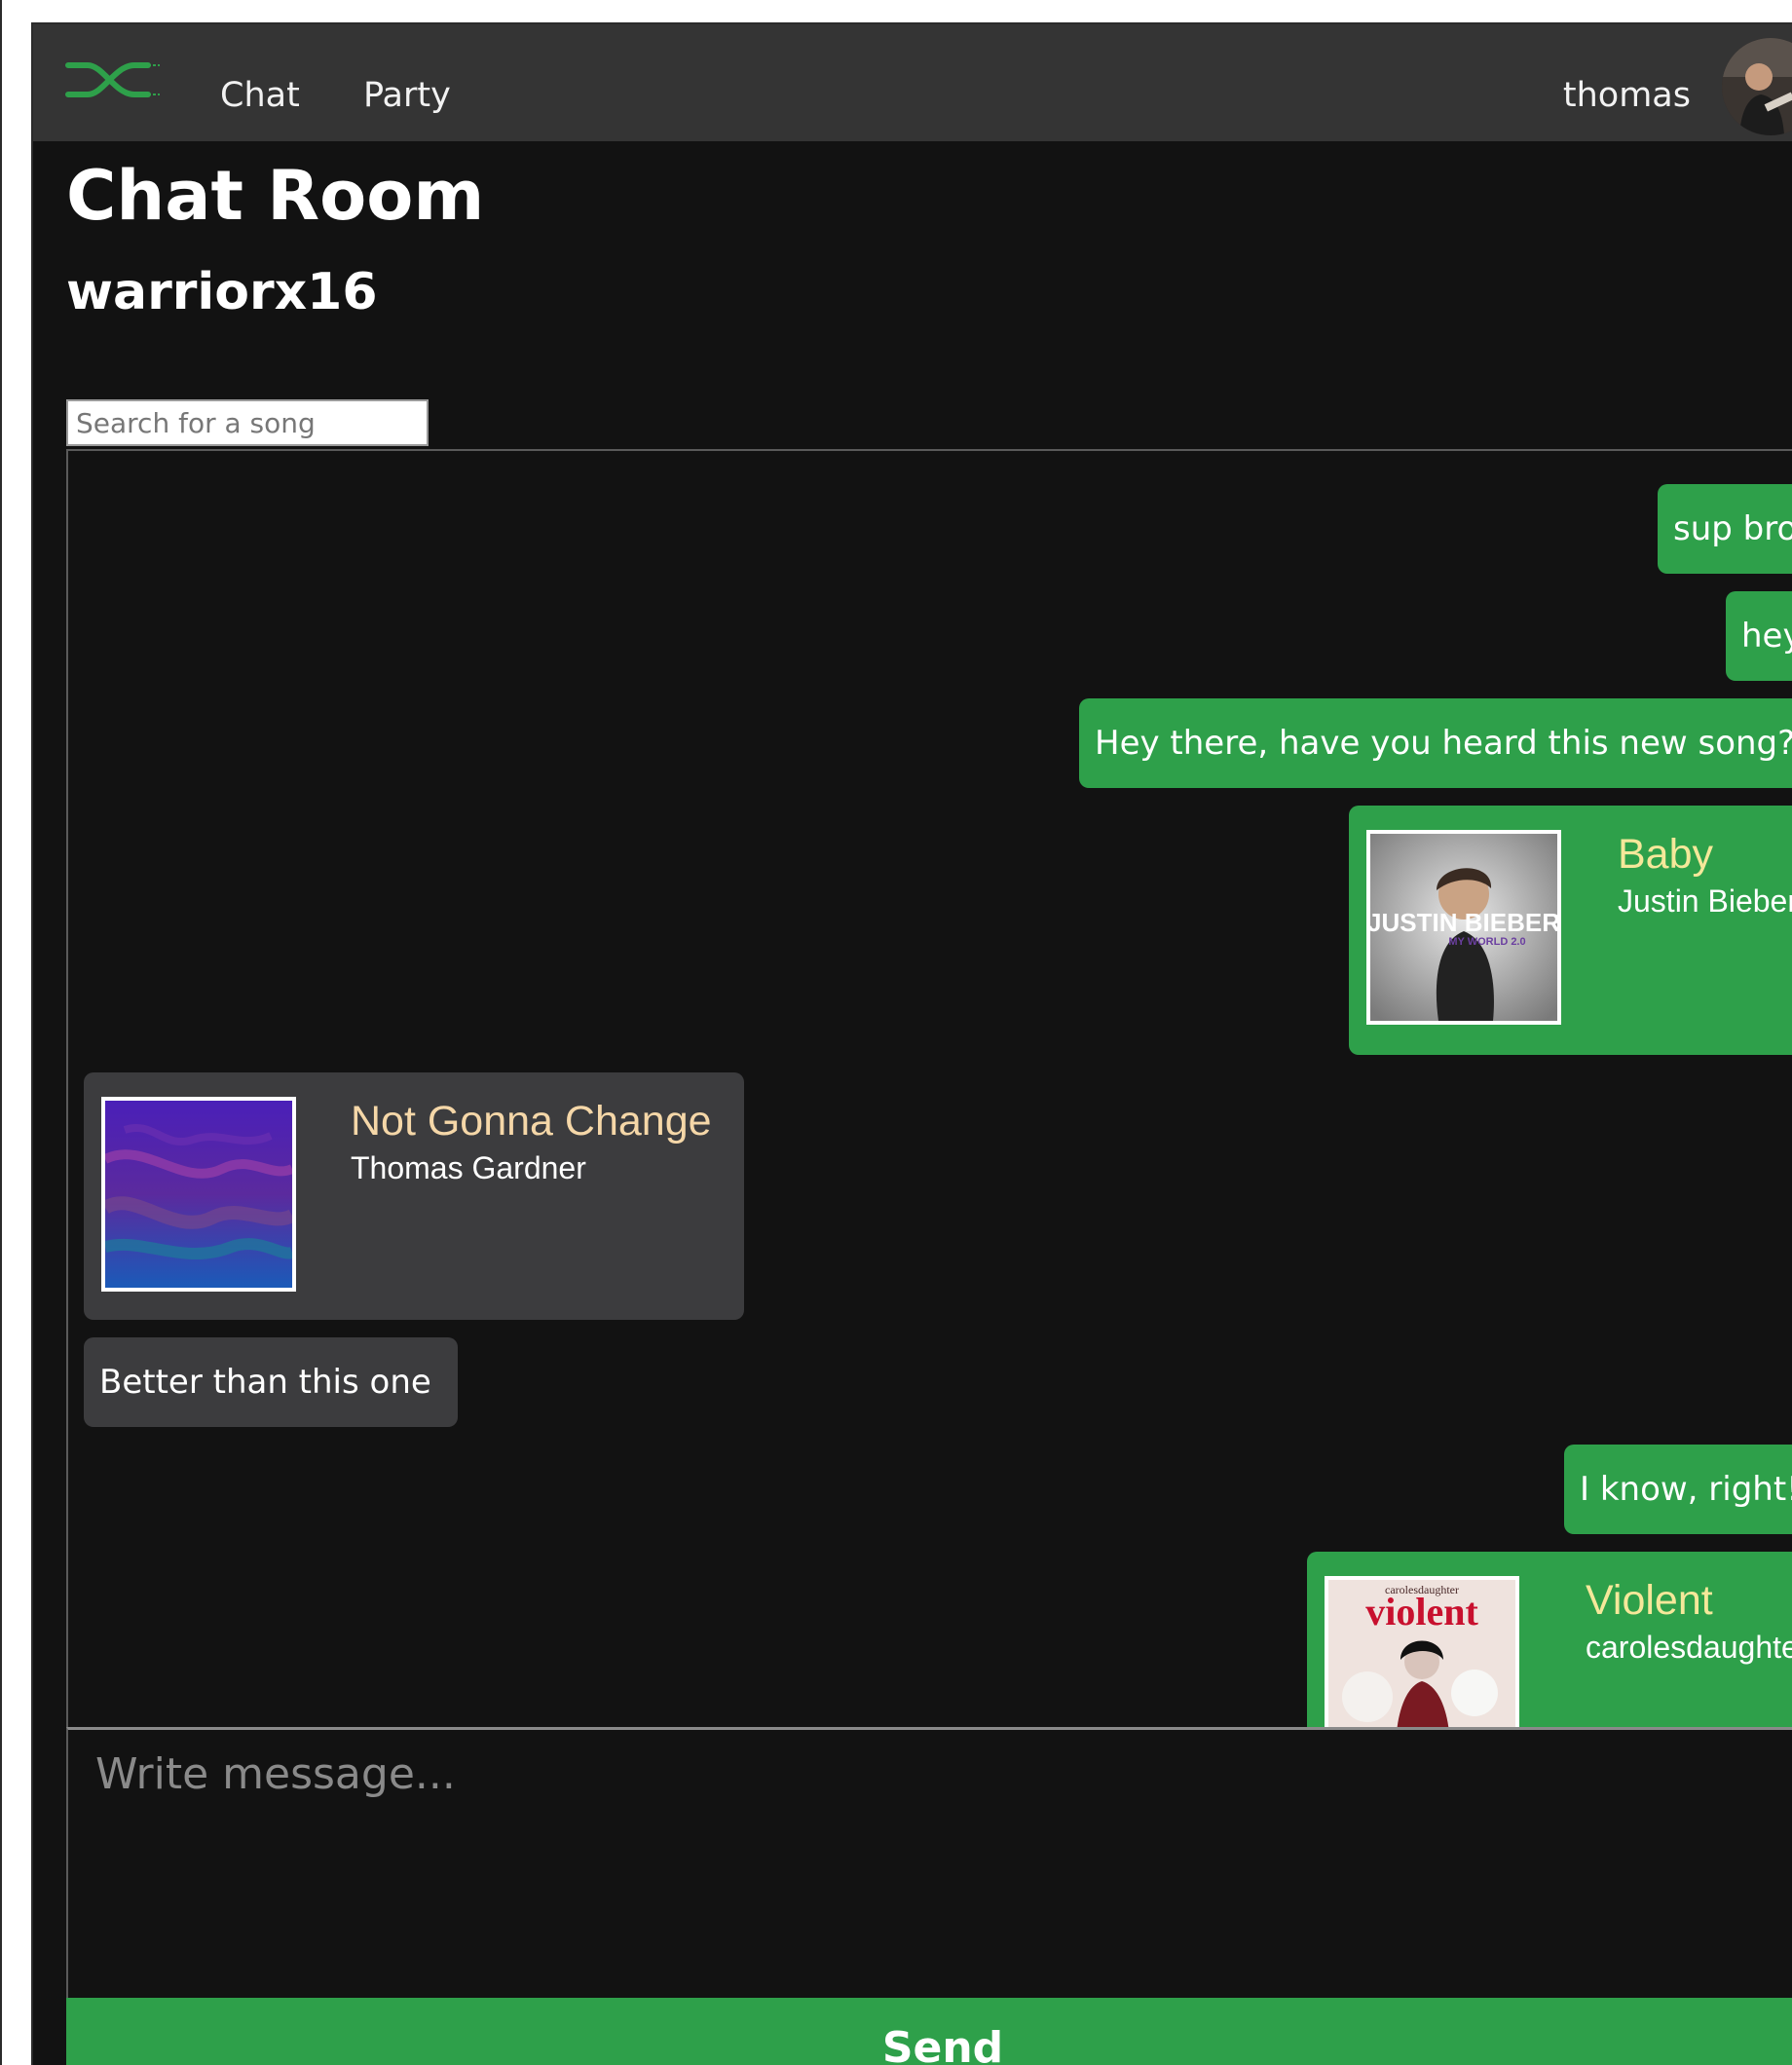  I want to click on message-text: hey, so click(1766, 636).